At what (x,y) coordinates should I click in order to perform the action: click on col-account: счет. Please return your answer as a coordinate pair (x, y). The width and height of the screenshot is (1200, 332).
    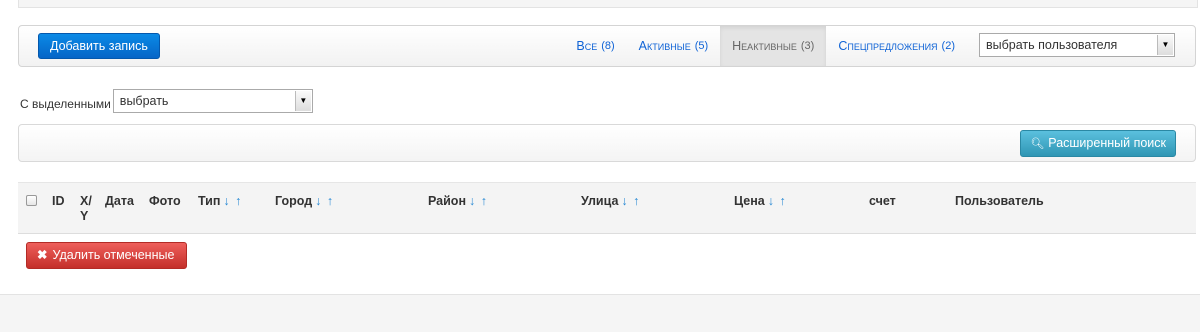
    Looking at the image, I should click on (882, 201).